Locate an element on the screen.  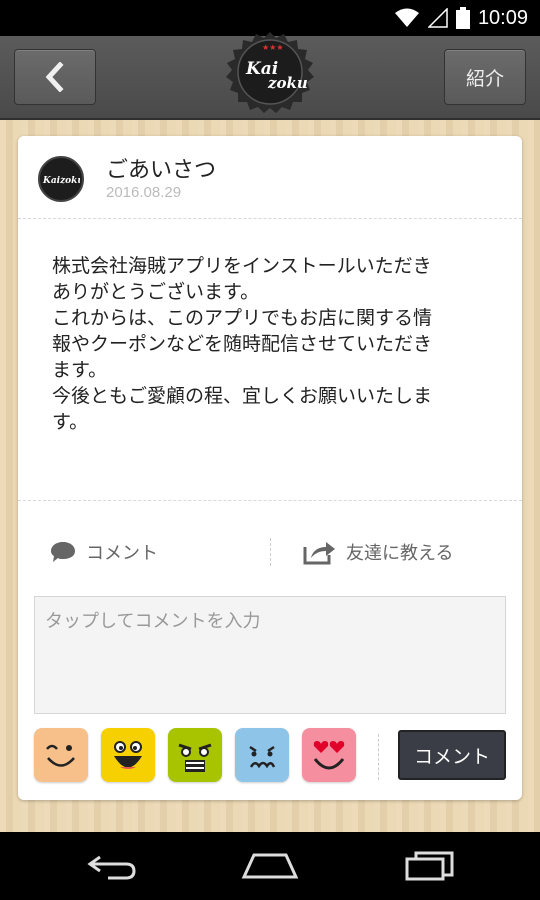
back-nav-button is located at coordinates (112, 866).